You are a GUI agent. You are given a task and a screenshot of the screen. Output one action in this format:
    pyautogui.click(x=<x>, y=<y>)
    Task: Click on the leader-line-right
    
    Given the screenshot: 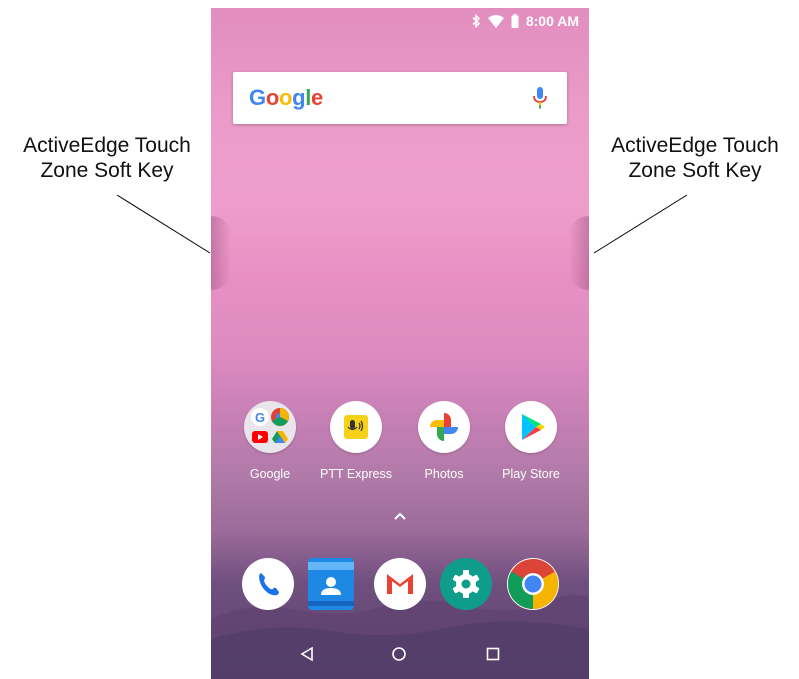 What is the action you would take?
    pyautogui.click(x=640, y=224)
    